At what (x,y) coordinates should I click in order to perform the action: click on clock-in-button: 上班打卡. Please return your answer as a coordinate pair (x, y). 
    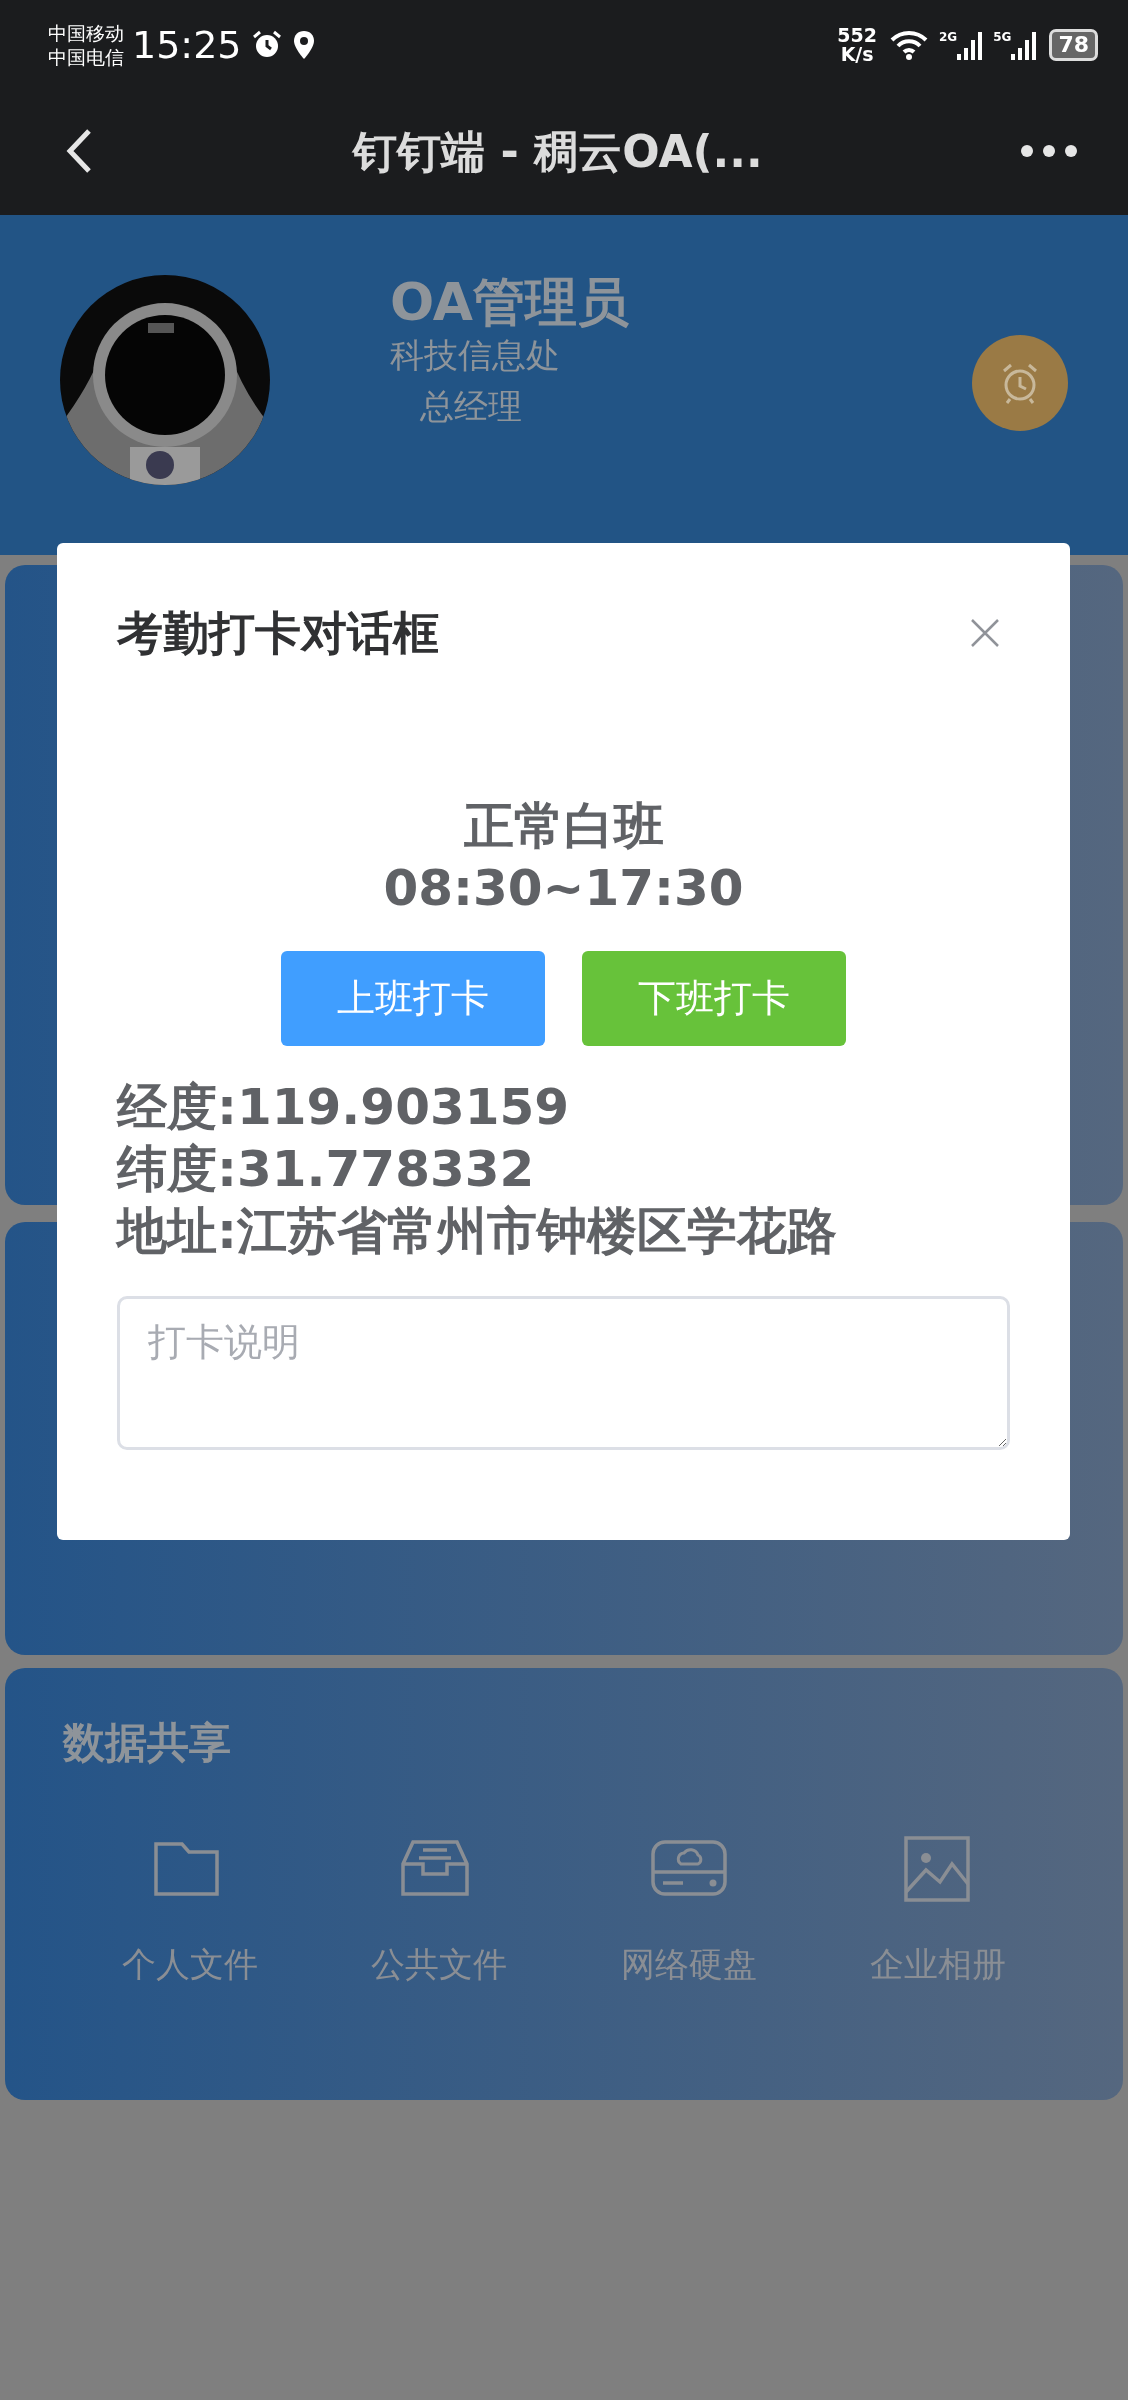
    Looking at the image, I should click on (413, 998).